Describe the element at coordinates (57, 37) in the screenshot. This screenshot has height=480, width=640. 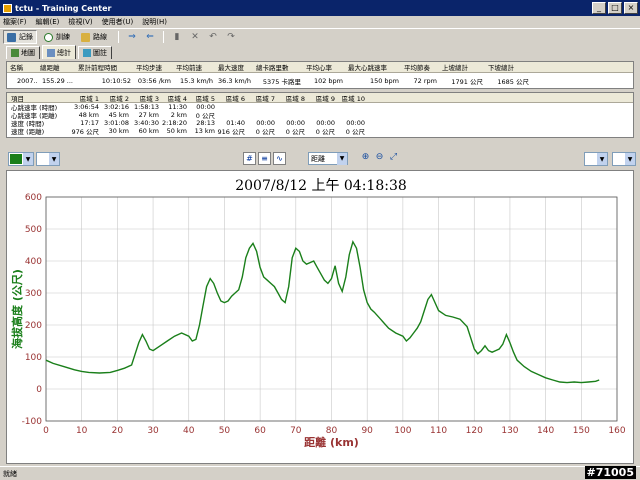
I see `training-button: 訓練` at that location.